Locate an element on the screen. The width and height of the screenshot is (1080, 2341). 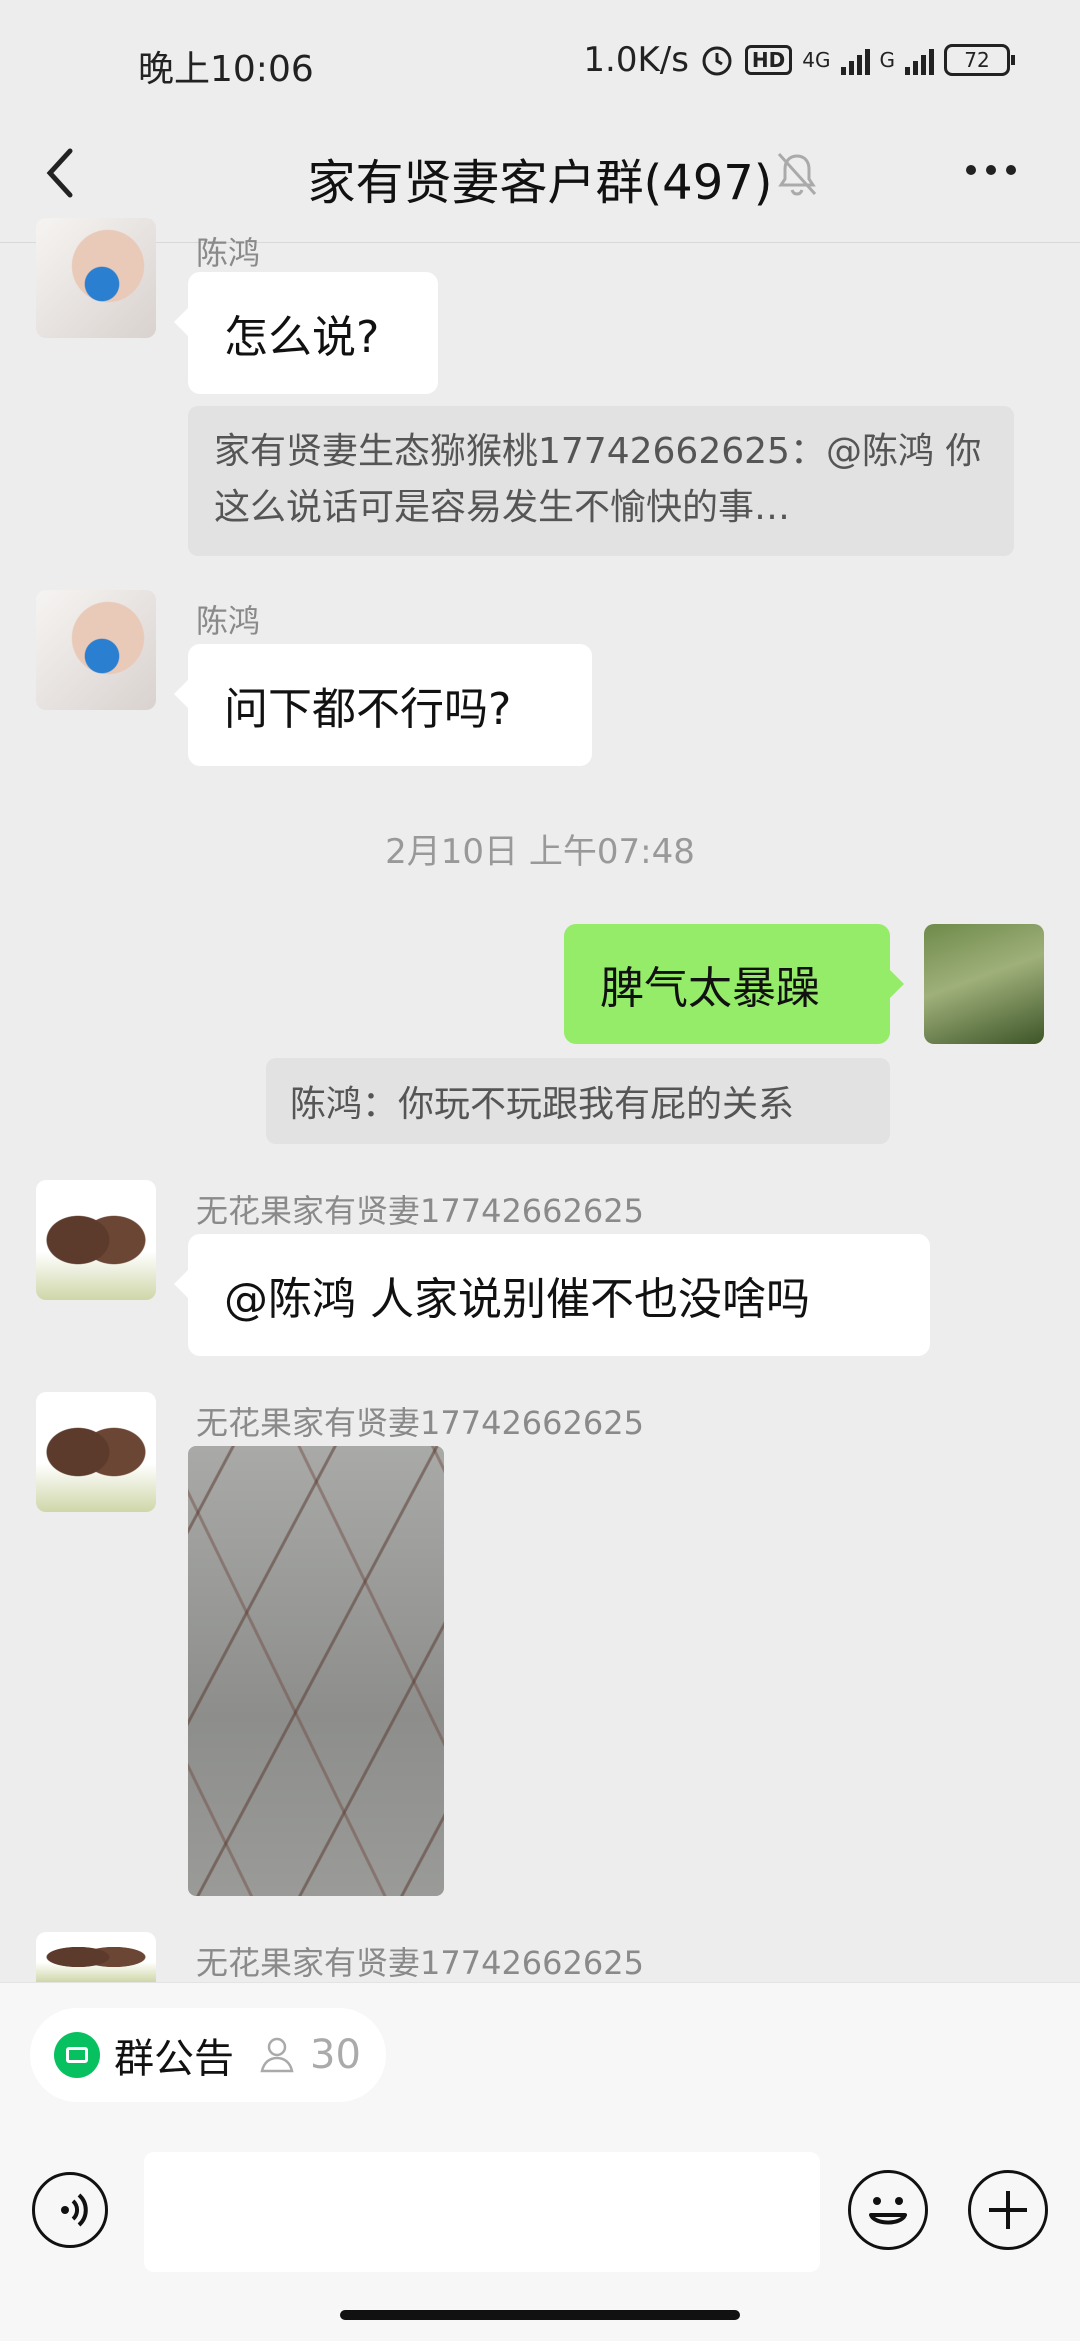
emoji-button is located at coordinates (888, 2210).